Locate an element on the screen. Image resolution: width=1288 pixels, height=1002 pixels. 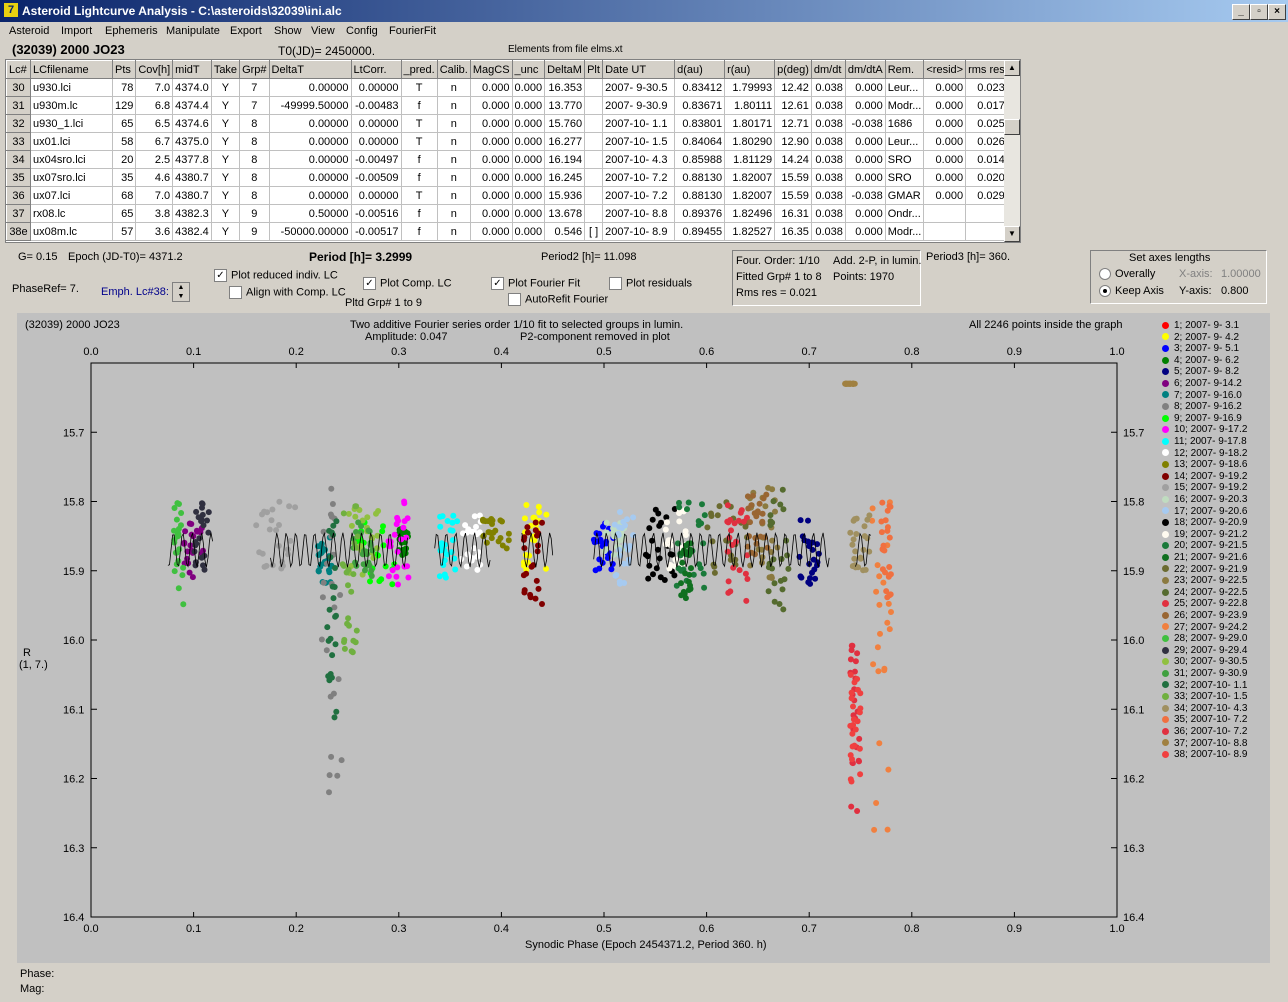
table-cell: 0.85988 is located at coordinates (700, 159).